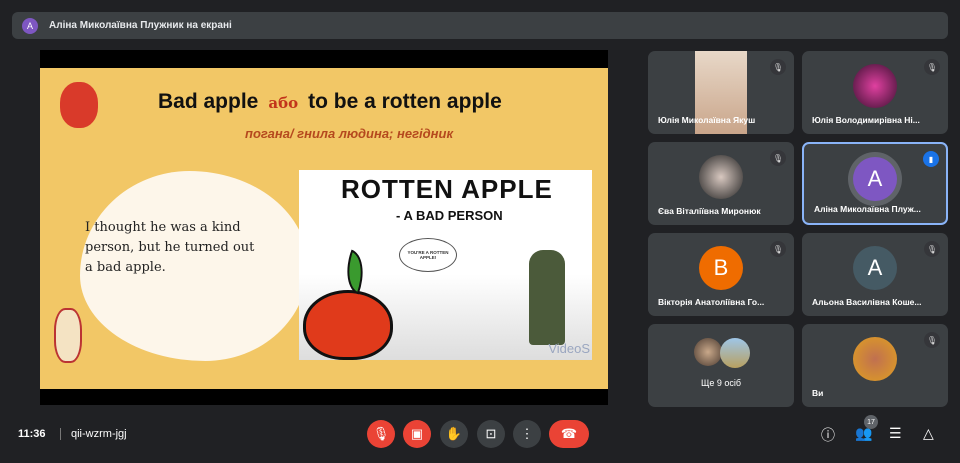  I want to click on more-participants-label: Ще 9 осіб, so click(721, 383).